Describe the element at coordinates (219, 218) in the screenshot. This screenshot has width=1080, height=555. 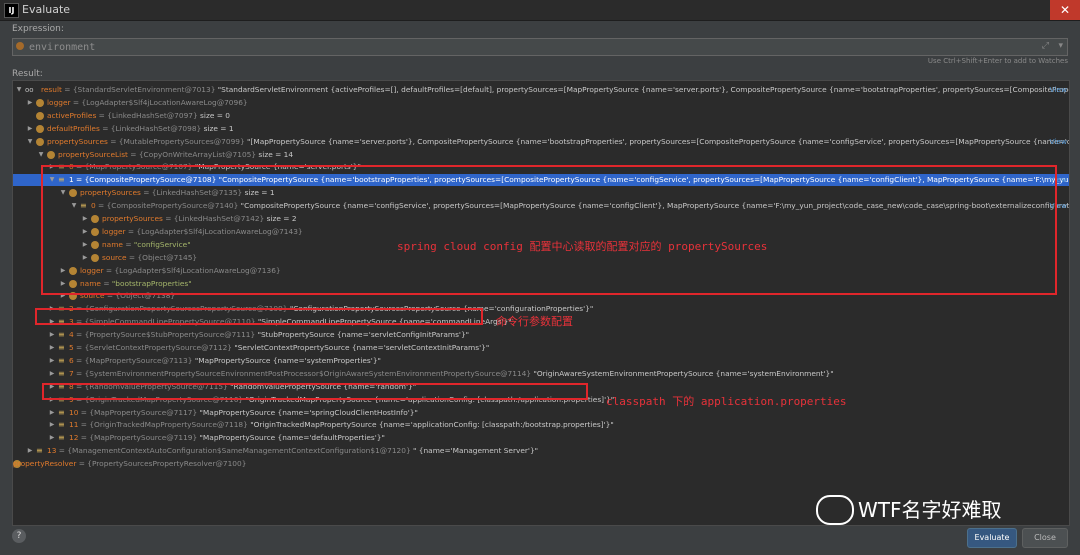
I see `node-type: {LinkedHashSet@7142}` at that location.